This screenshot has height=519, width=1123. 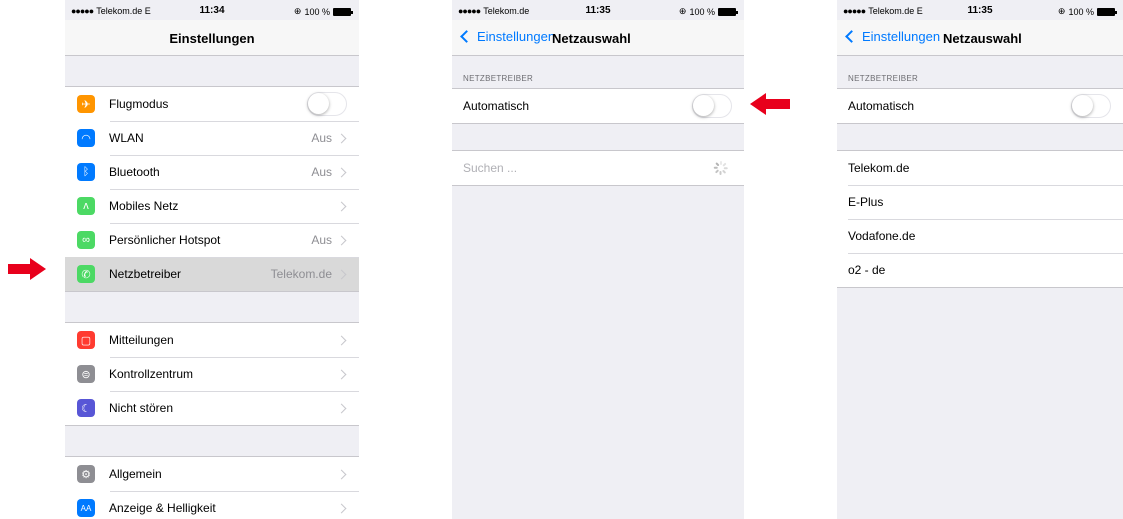 What do you see at coordinates (212, 206) in the screenshot?
I see `settings-row: ᴧ Mobiles Netz` at bounding box center [212, 206].